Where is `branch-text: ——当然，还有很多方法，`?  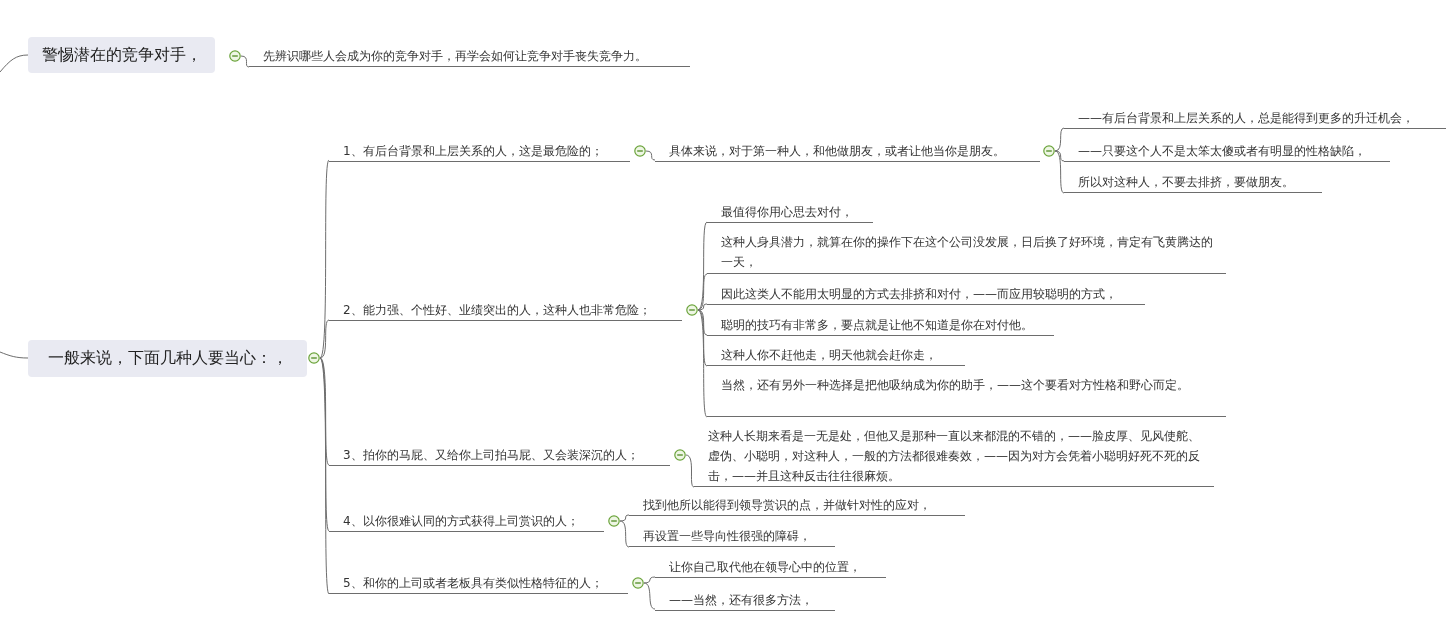 branch-text: ——当然，还有很多方法， is located at coordinates (745, 600).